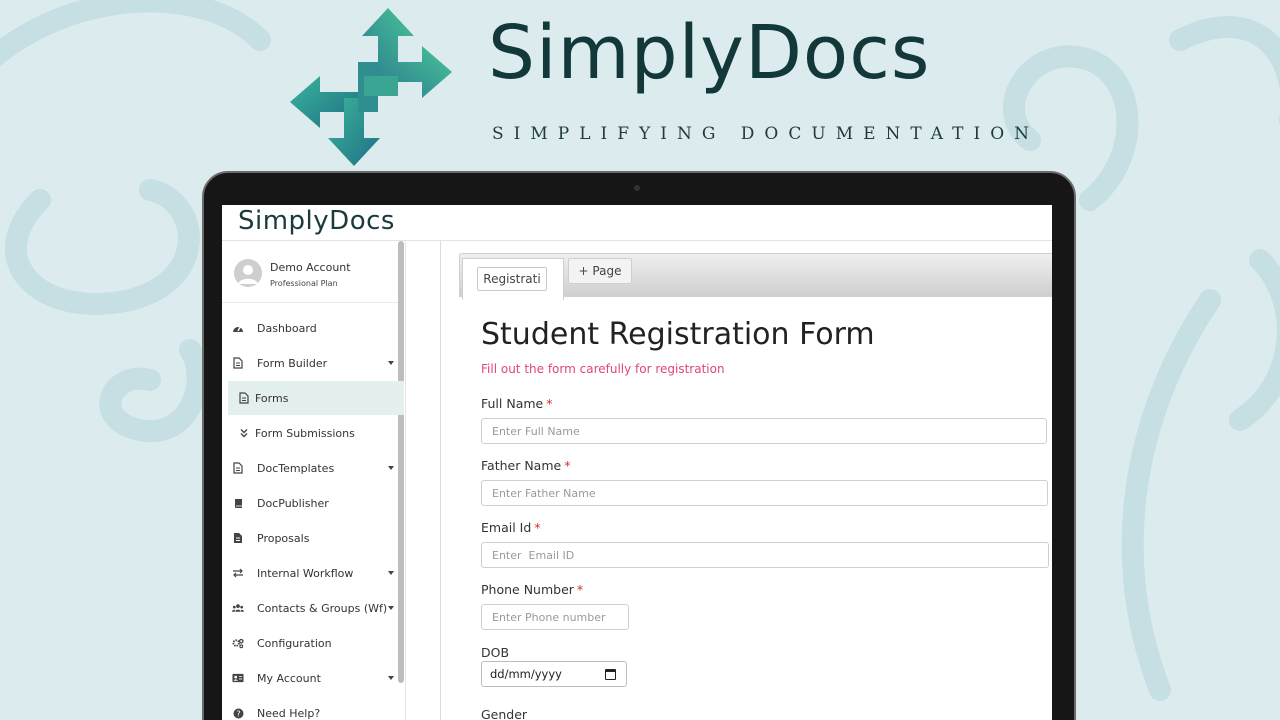 The width and height of the screenshot is (1280, 720). Describe the element at coordinates (293, 503) in the screenshot. I see `sidebar-item-label: DocPublisher` at that location.